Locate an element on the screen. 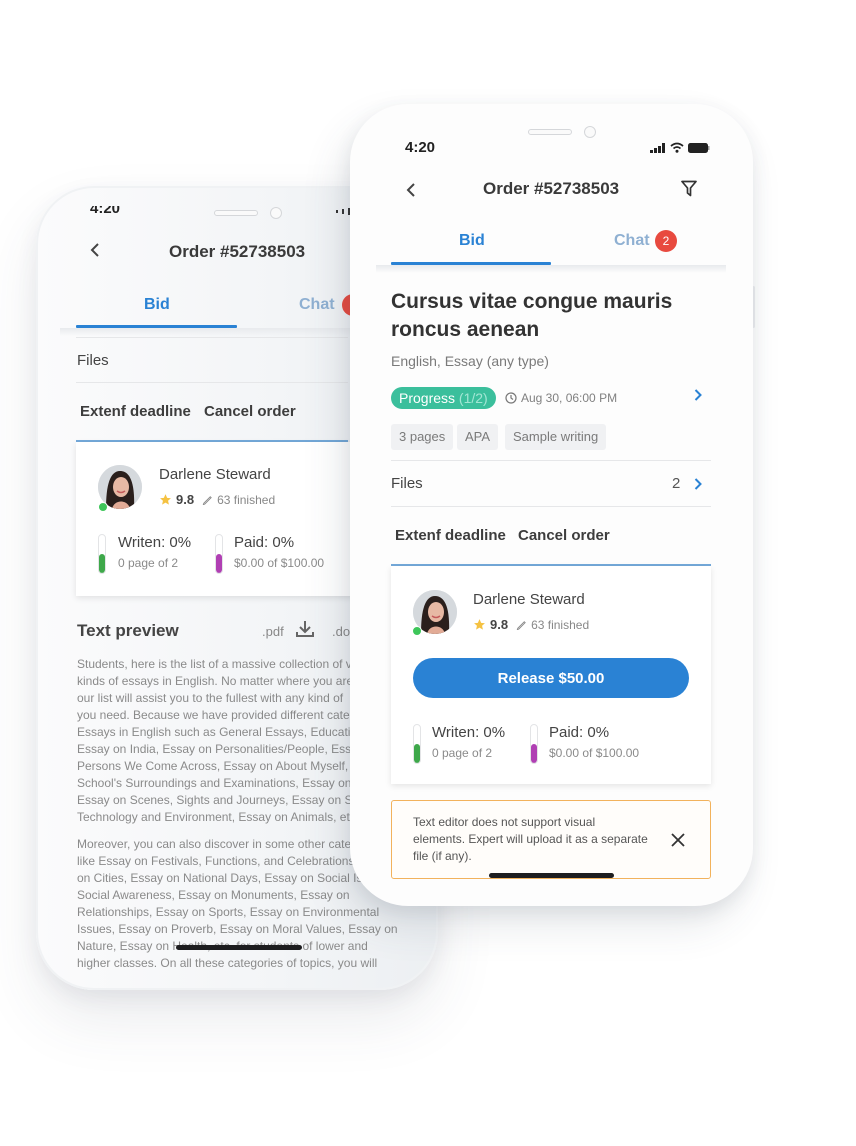 Image resolution: width=856 pixels, height=1146 pixels. tag-format: APA is located at coordinates (478, 437).